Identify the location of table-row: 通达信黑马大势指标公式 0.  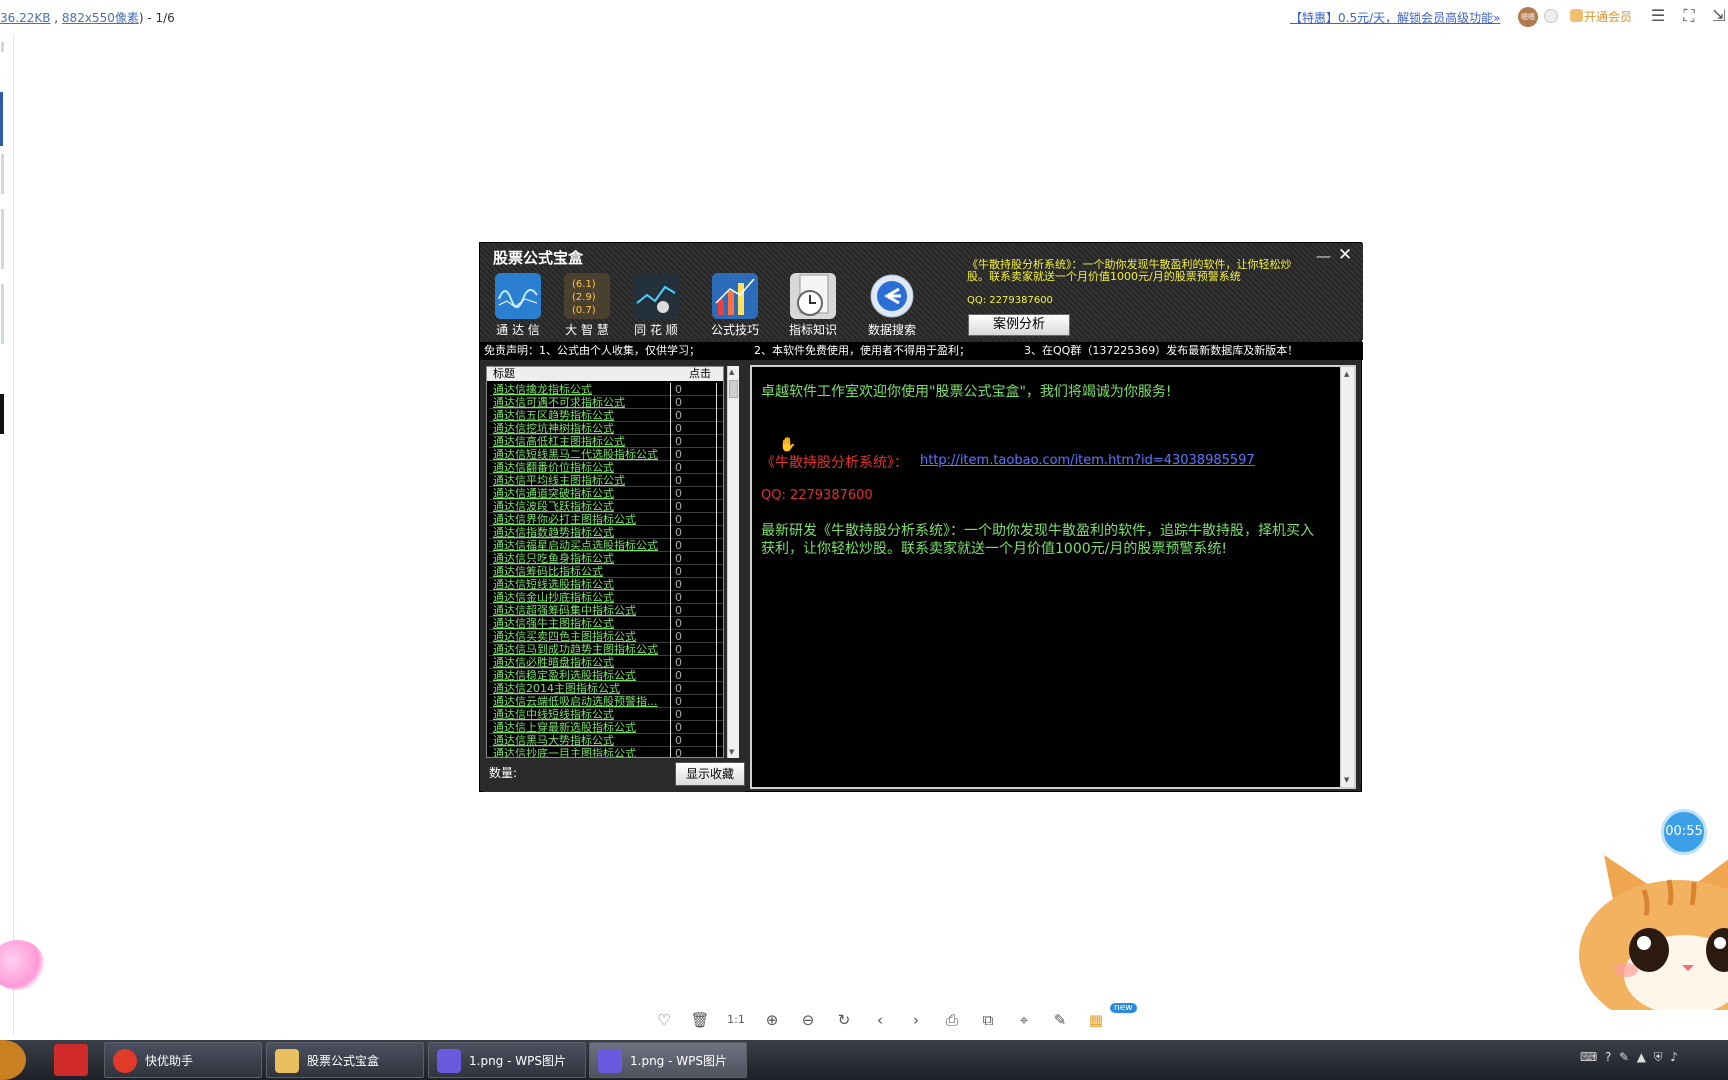
(606, 740).